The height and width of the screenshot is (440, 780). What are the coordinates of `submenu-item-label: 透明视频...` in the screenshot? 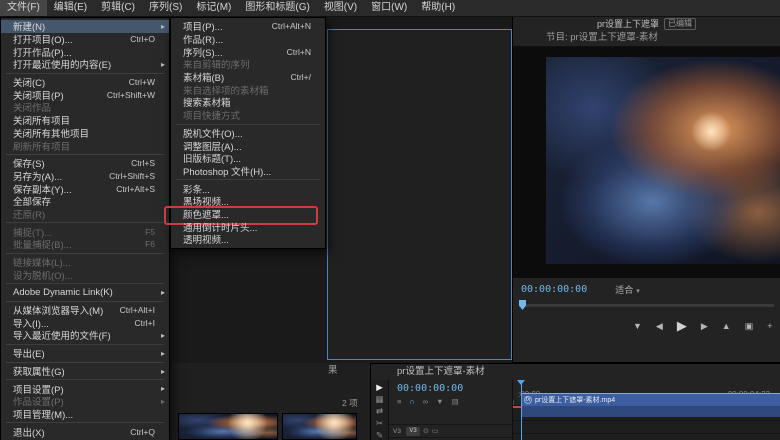 It's located at (206, 241).